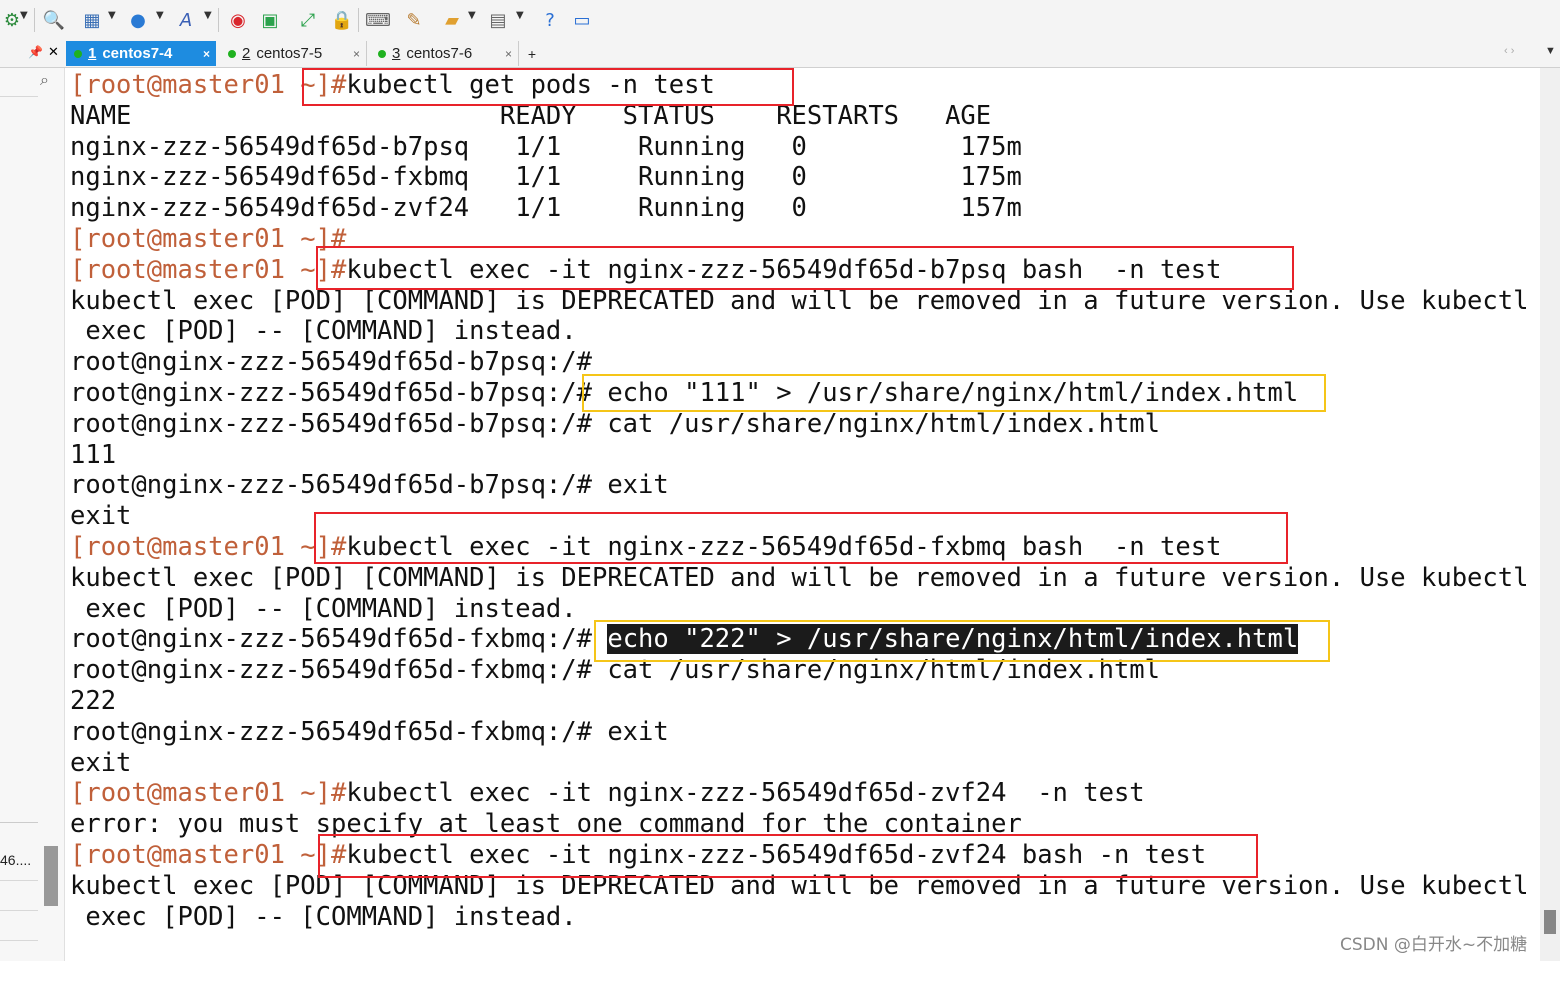  What do you see at coordinates (186, 20) in the screenshot?
I see `font-icon: A` at bounding box center [186, 20].